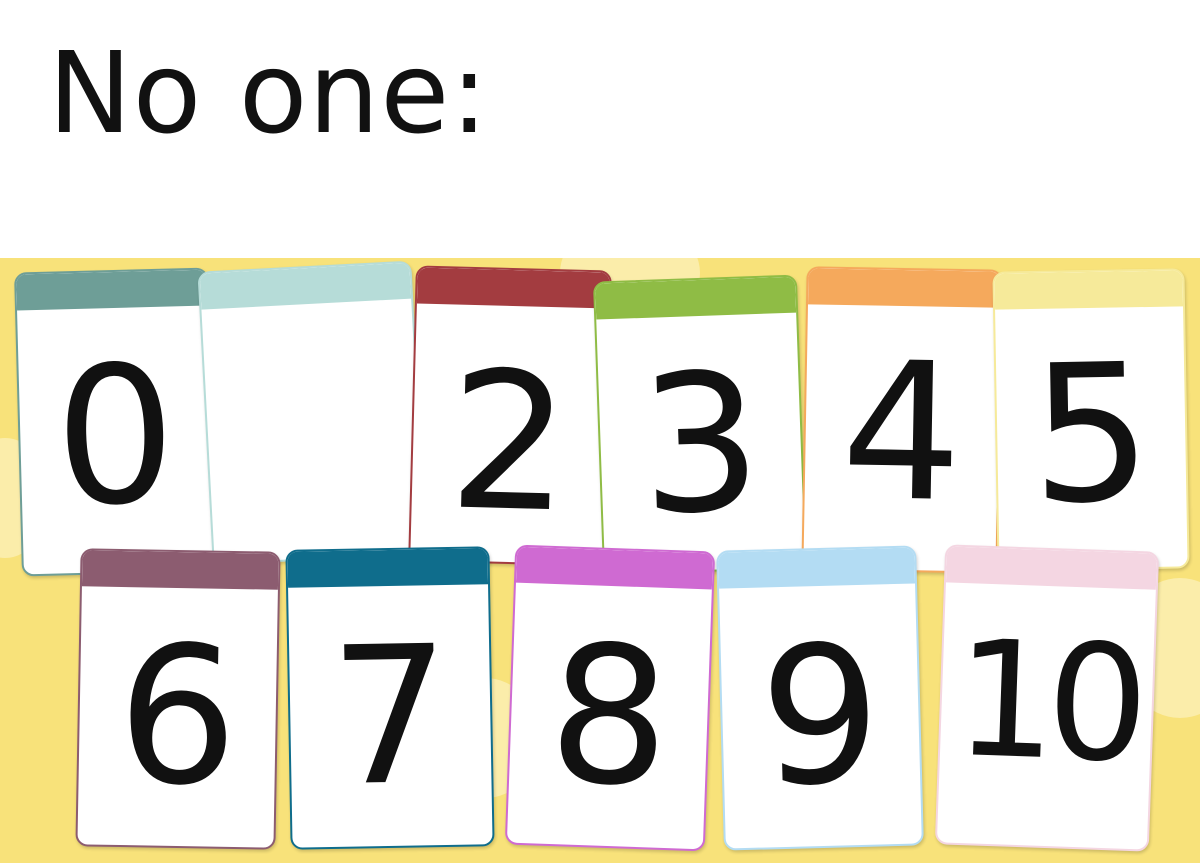 This screenshot has width=1200, height=863. I want to click on number-card-7: 7, so click(390, 698).